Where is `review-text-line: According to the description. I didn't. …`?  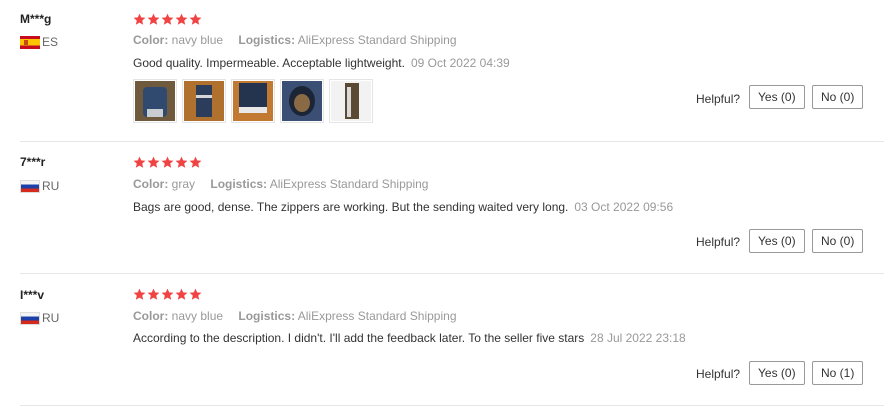
review-text-line: According to the description. I didn't. … is located at coordinates (409, 338).